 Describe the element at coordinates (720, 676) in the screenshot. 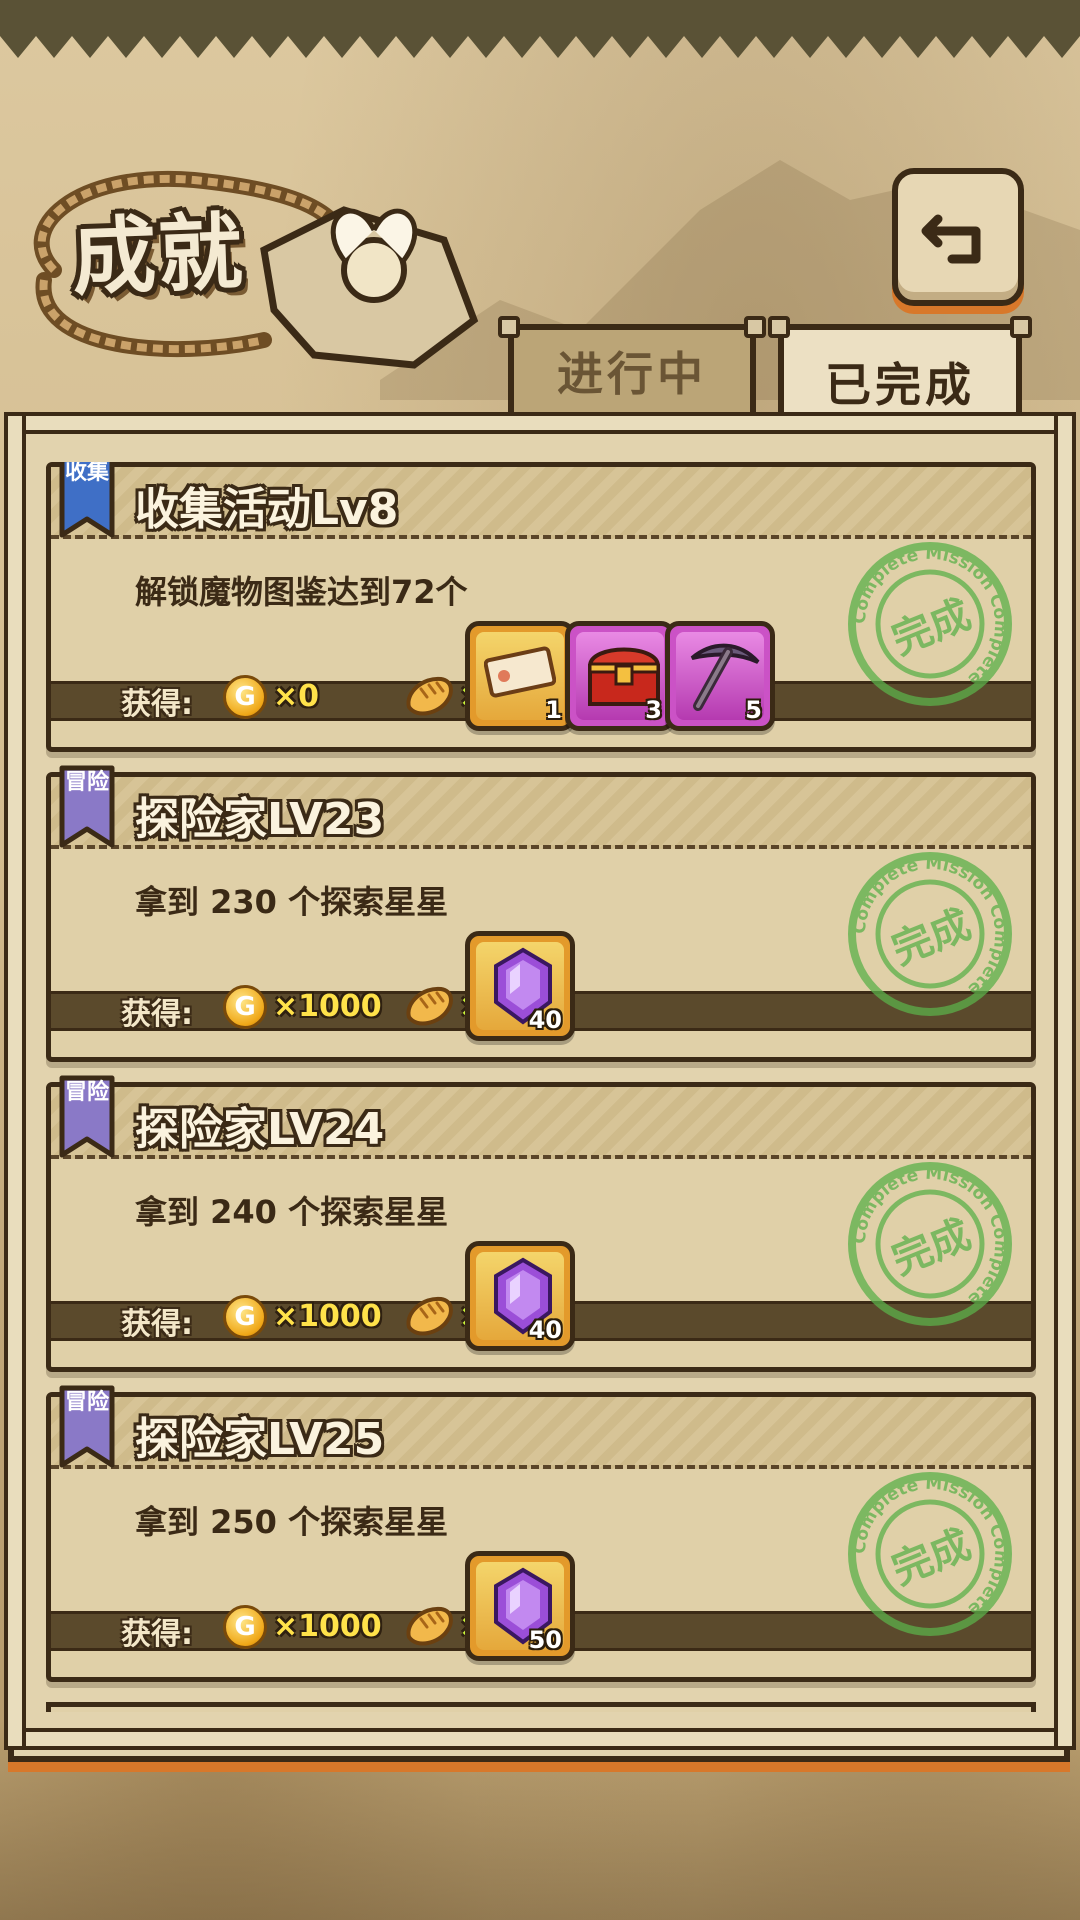

I see `reward-item-slot: 5` at that location.